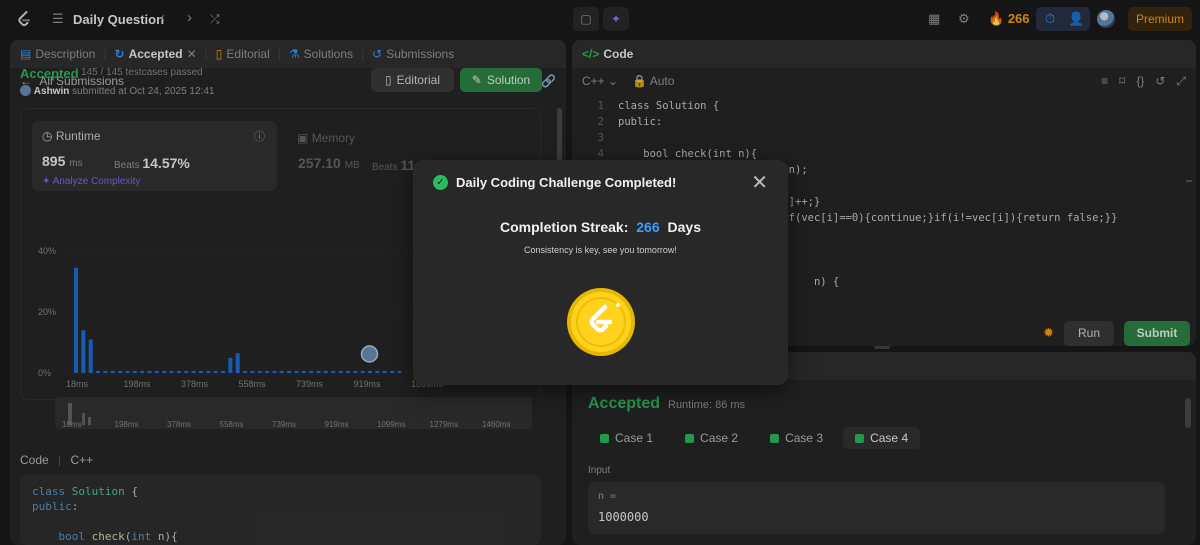 This screenshot has height=545, width=1200. What do you see at coordinates (600, 227) in the screenshot?
I see `completion-streak: Completion Streak: 266 Days` at bounding box center [600, 227].